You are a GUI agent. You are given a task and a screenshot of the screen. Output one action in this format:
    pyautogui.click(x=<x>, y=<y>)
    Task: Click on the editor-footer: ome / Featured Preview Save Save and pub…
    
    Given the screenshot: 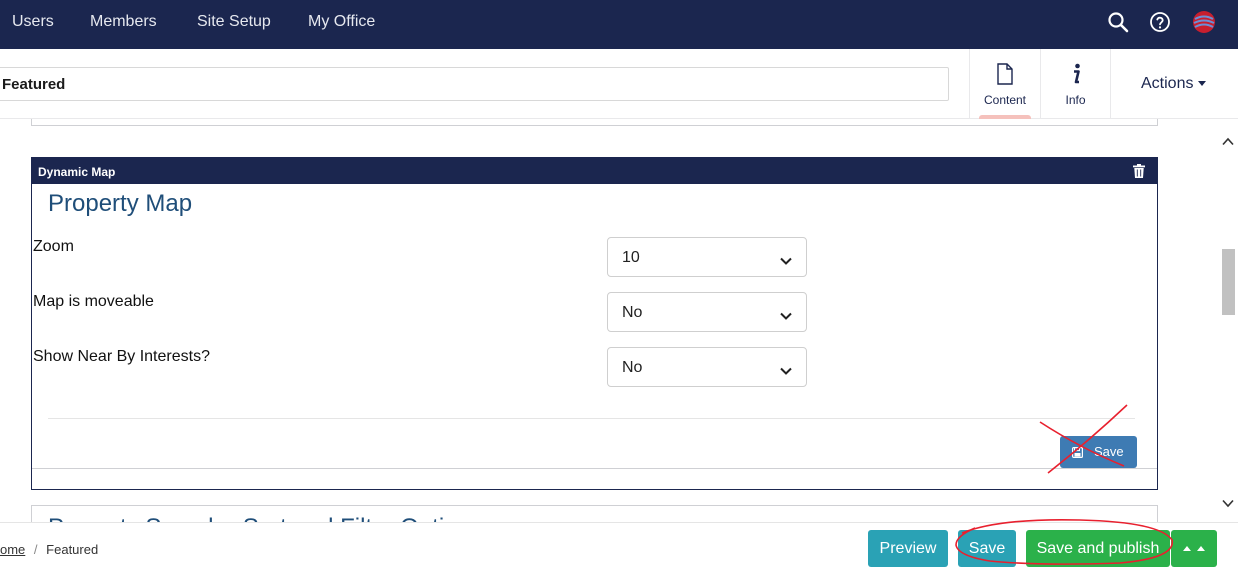 What is the action you would take?
    pyautogui.click(x=619, y=547)
    